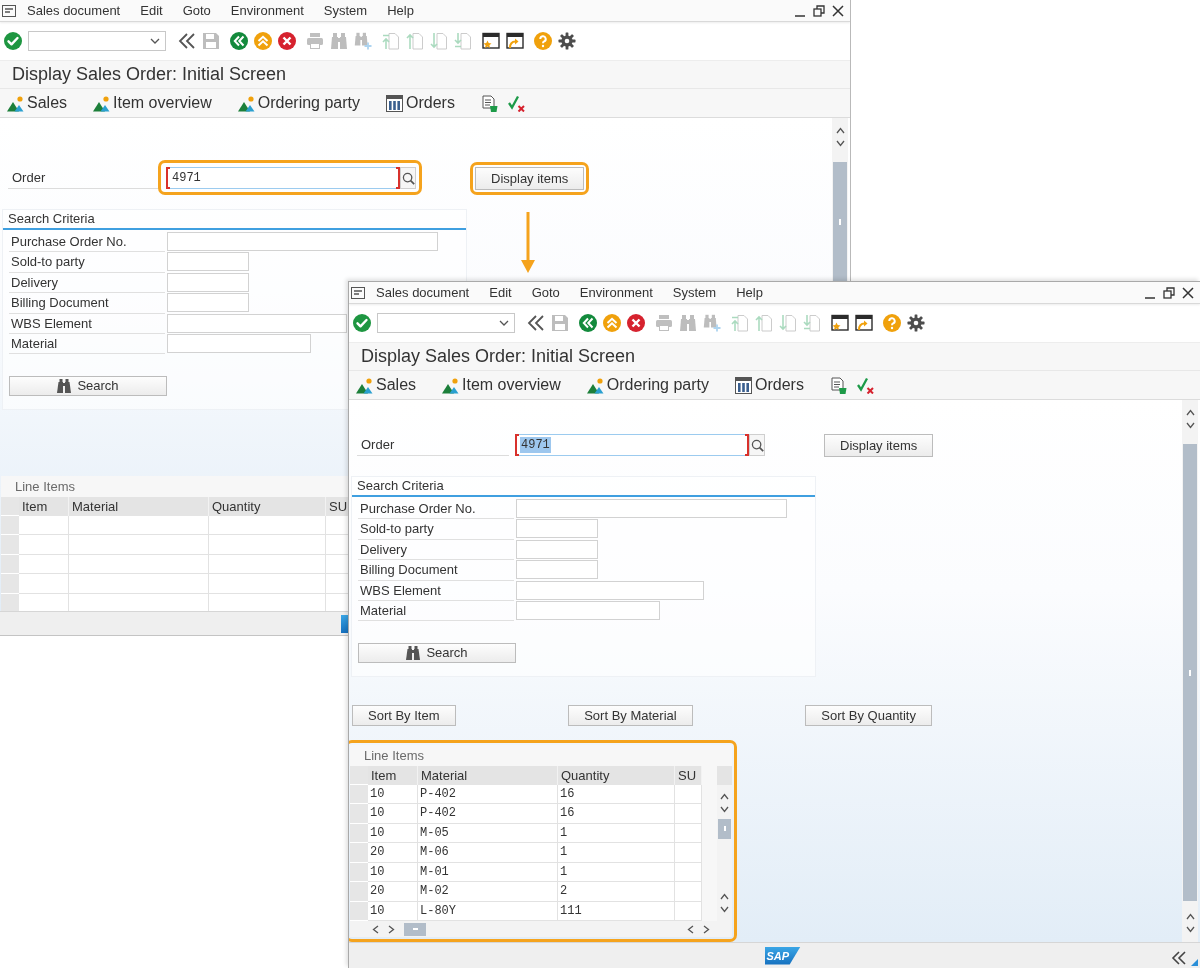 This screenshot has width=1200, height=968. Describe the element at coordinates (630, 716) in the screenshot. I see `sort-button: Sort By Material` at that location.